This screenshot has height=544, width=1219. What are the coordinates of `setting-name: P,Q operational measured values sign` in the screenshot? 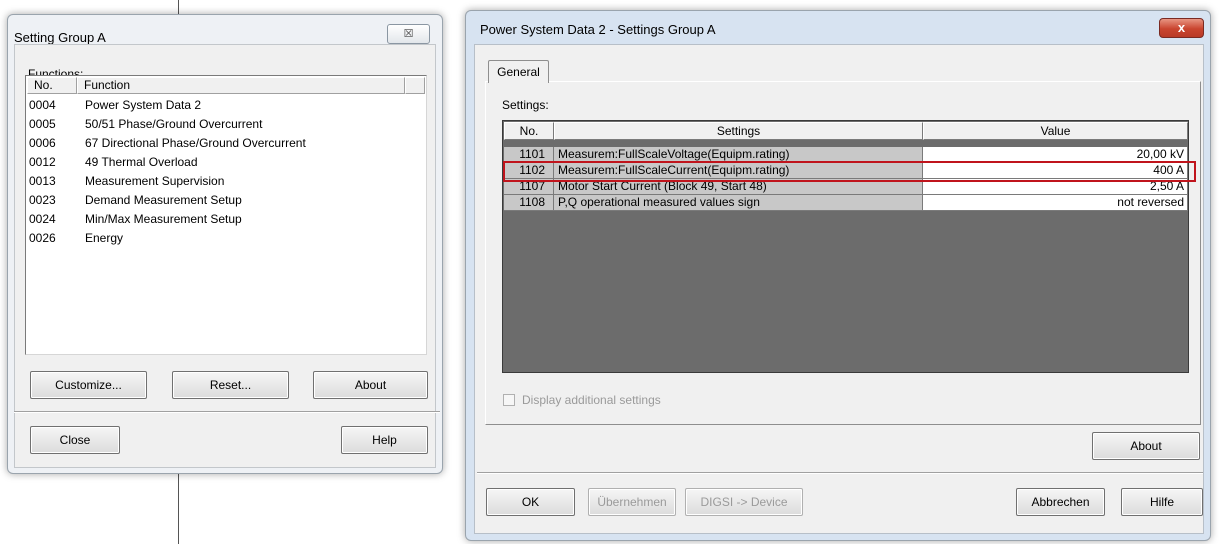 It's located at (738, 203).